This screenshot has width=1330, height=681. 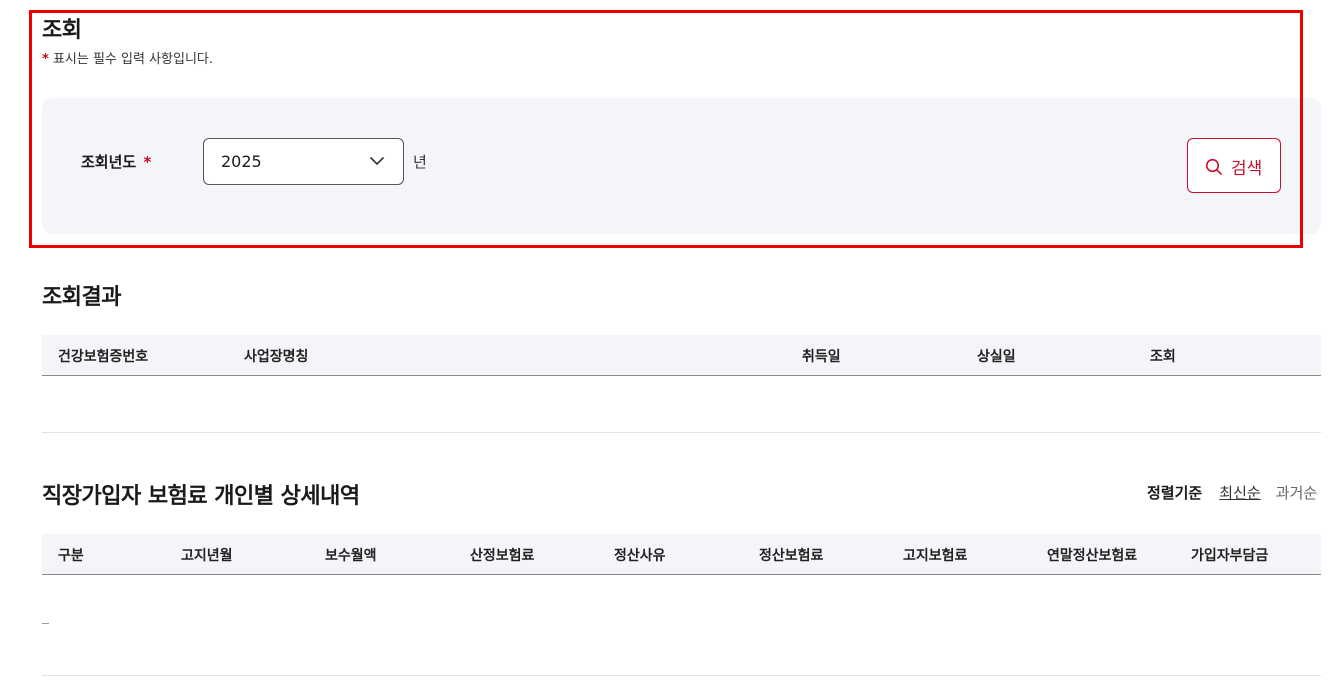 I want to click on col-year-end-premium: 연말정산보험료, so click(x=1092, y=556).